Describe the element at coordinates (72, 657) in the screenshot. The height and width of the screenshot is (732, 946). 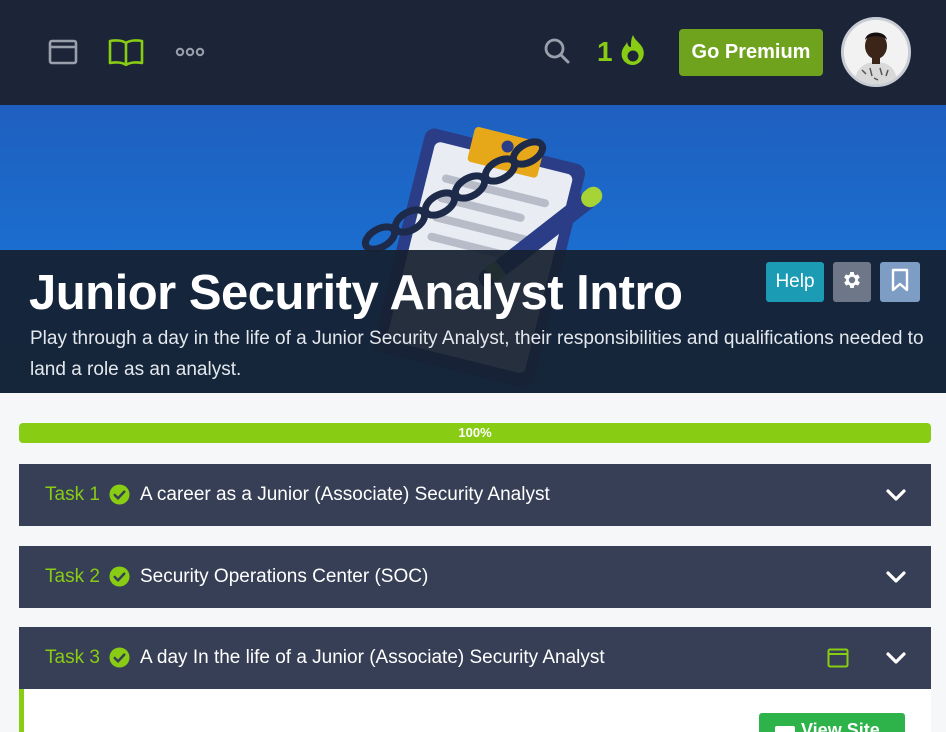
I see `task-number: Task 3` at that location.